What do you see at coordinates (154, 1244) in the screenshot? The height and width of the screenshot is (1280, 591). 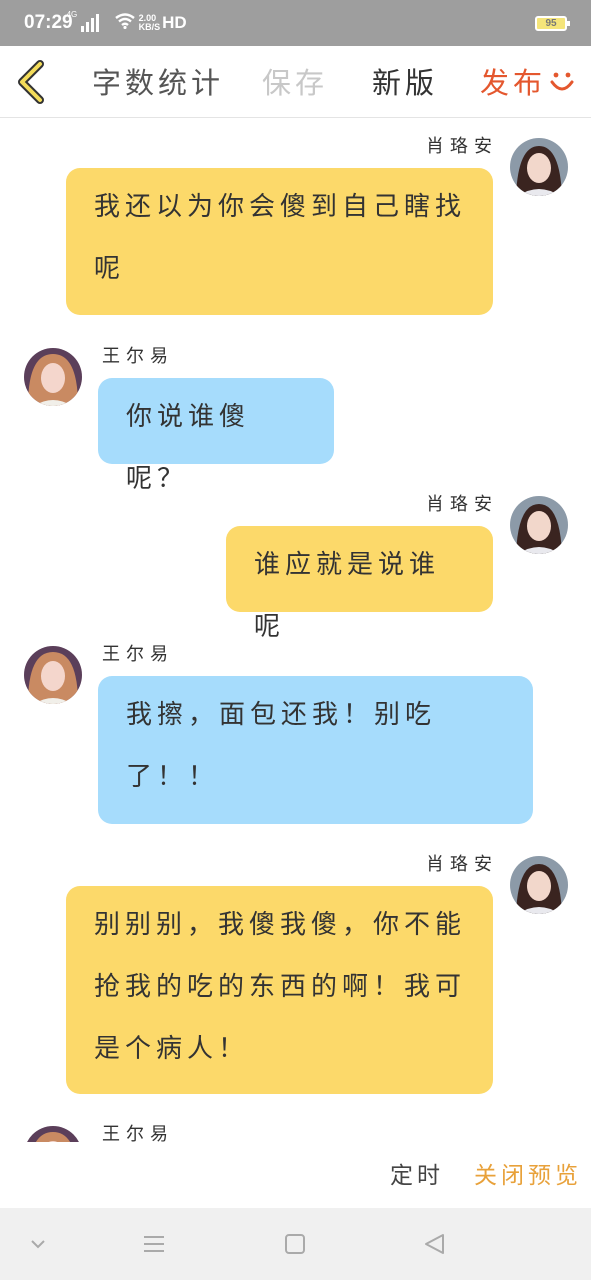 I see `menu-icon` at bounding box center [154, 1244].